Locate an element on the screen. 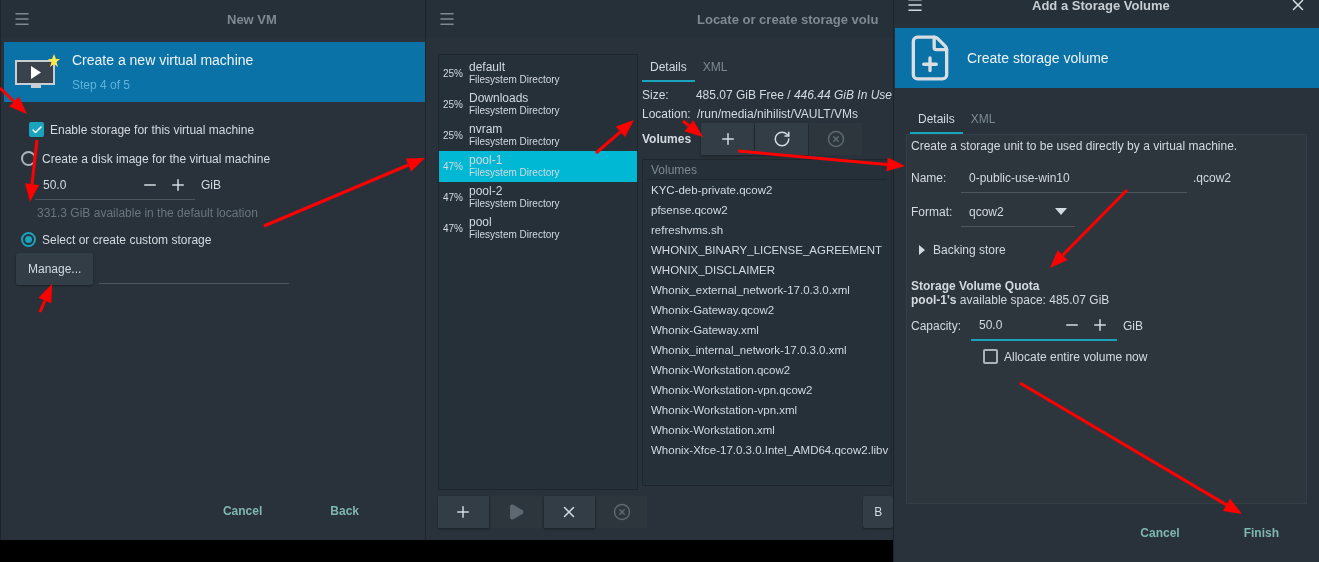 This screenshot has height=562, width=1319. plus-icon is located at coordinates (1100, 325).